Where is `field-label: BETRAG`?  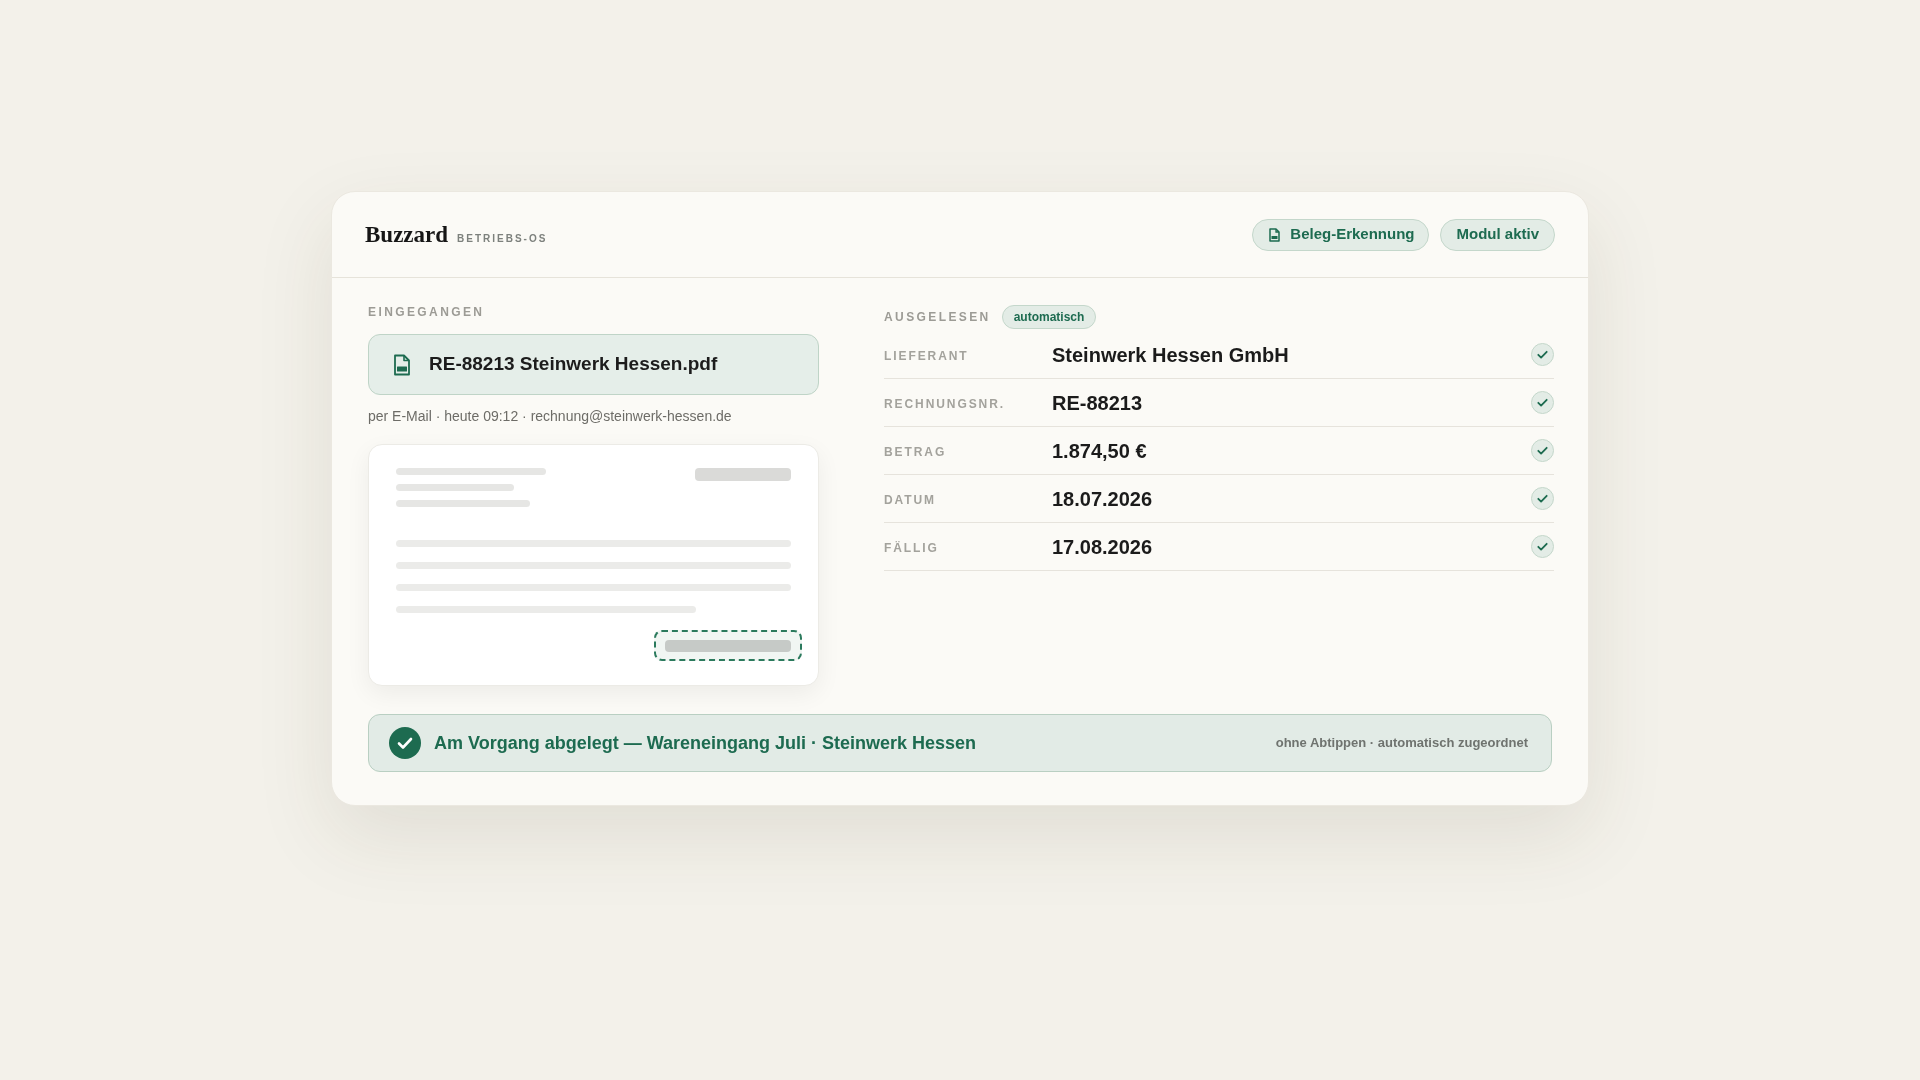 field-label: BETRAG is located at coordinates (916, 452).